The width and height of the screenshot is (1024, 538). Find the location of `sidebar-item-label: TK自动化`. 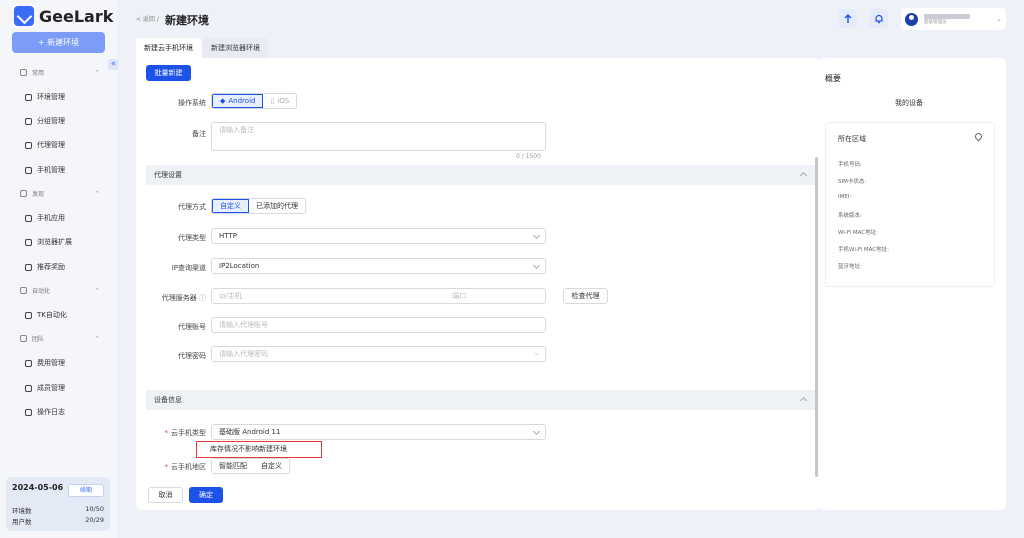

sidebar-item-label: TK自动化 is located at coordinates (52, 315).